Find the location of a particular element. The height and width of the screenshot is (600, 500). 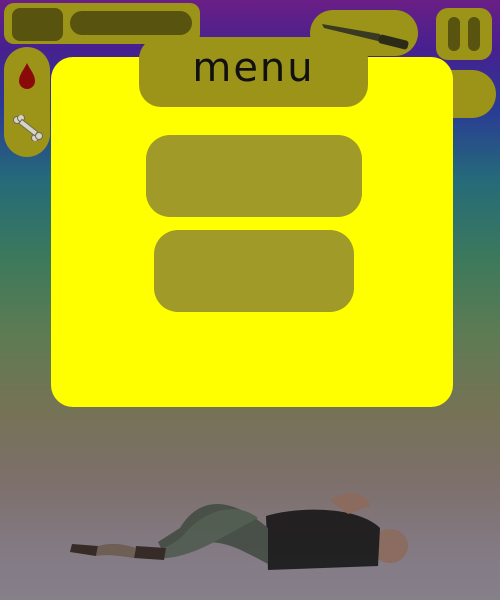

menu-title-tab: menu is located at coordinates (253, 72).